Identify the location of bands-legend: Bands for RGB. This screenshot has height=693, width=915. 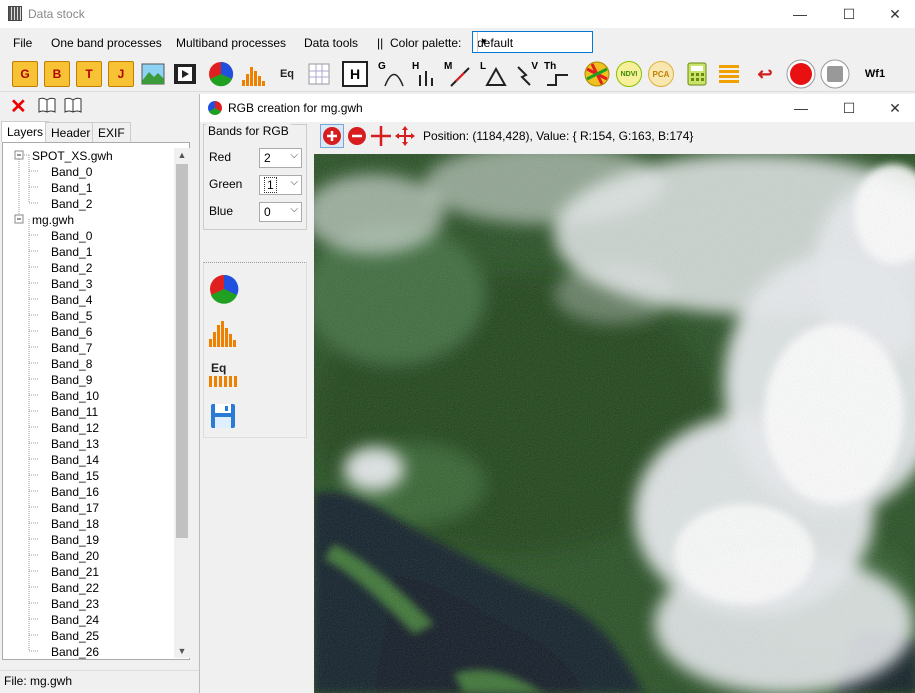
(248, 131).